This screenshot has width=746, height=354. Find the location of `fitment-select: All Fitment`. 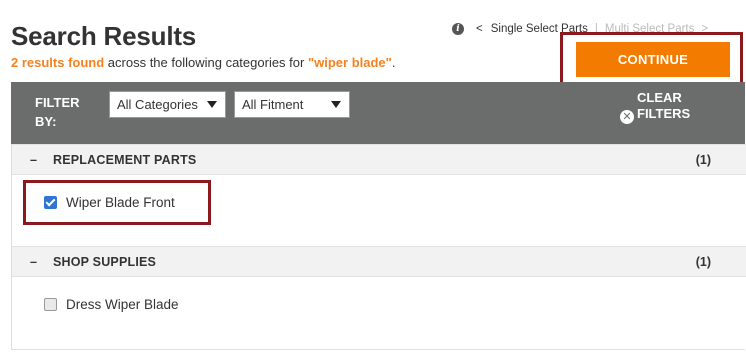

fitment-select: All Fitment is located at coordinates (292, 104).